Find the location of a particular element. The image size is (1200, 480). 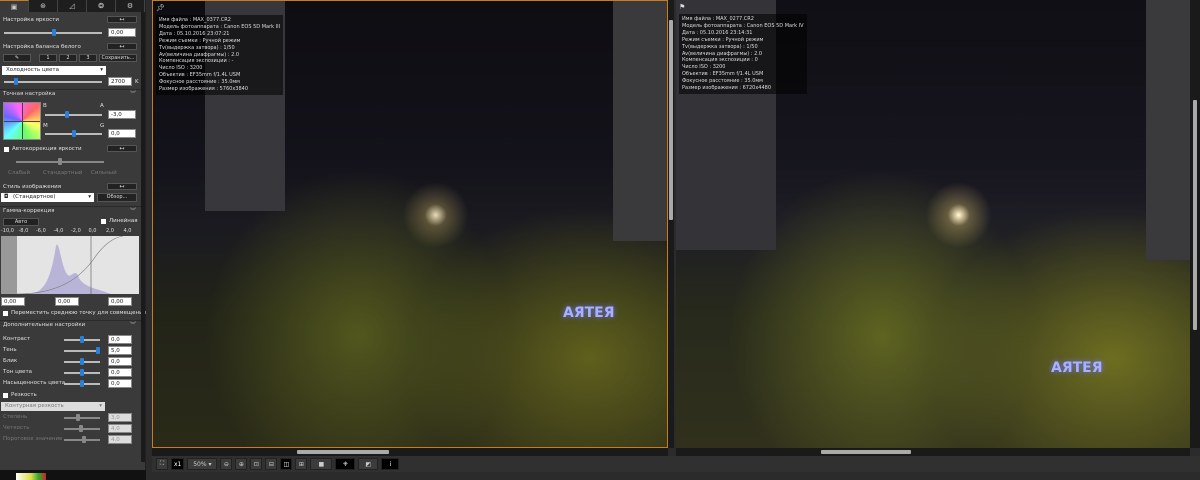

pin-icon: 📌︎ is located at coordinates (160, 8).